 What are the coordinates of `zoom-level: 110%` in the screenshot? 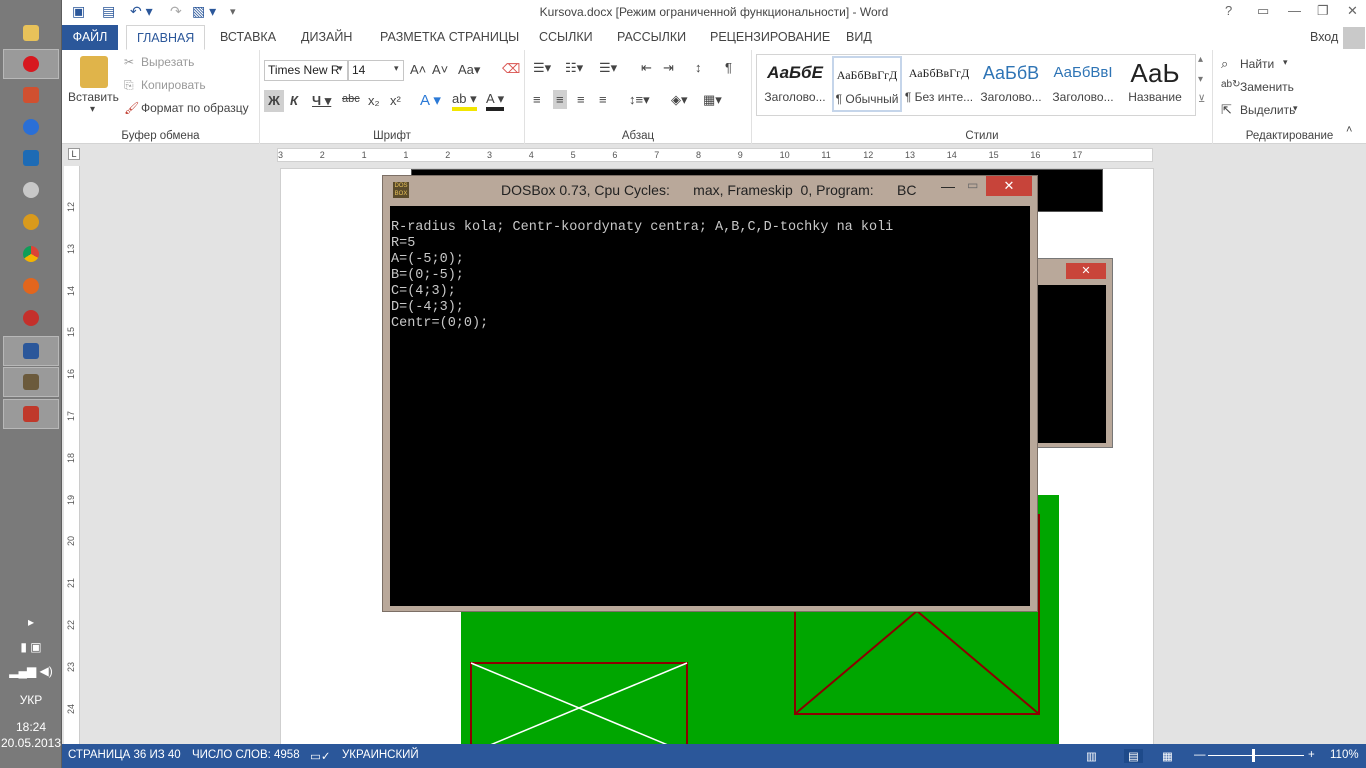 It's located at (1344, 755).